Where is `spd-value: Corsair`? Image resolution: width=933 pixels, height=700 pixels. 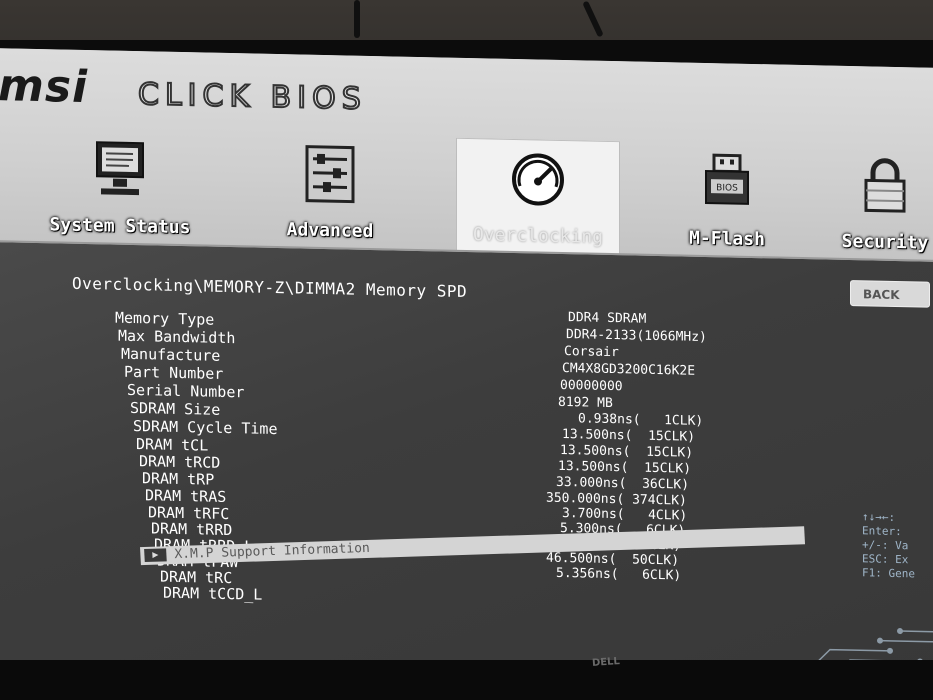
spd-value: Corsair is located at coordinates (591, 352).